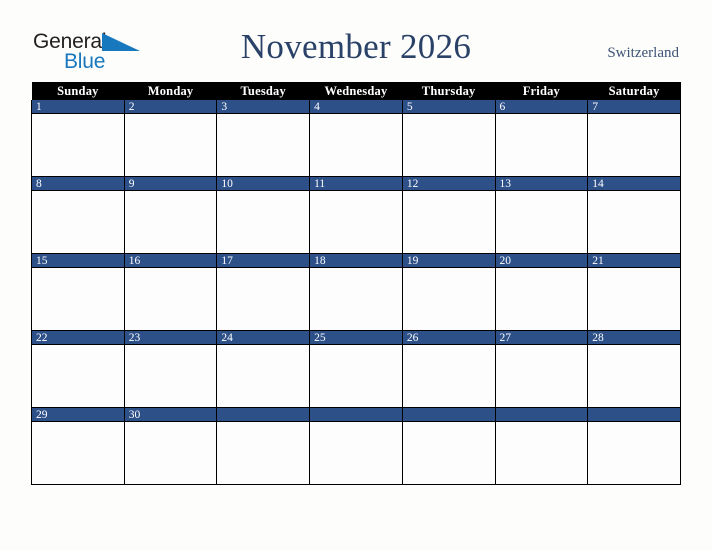  I want to click on day-cell: 4, so click(356, 138).